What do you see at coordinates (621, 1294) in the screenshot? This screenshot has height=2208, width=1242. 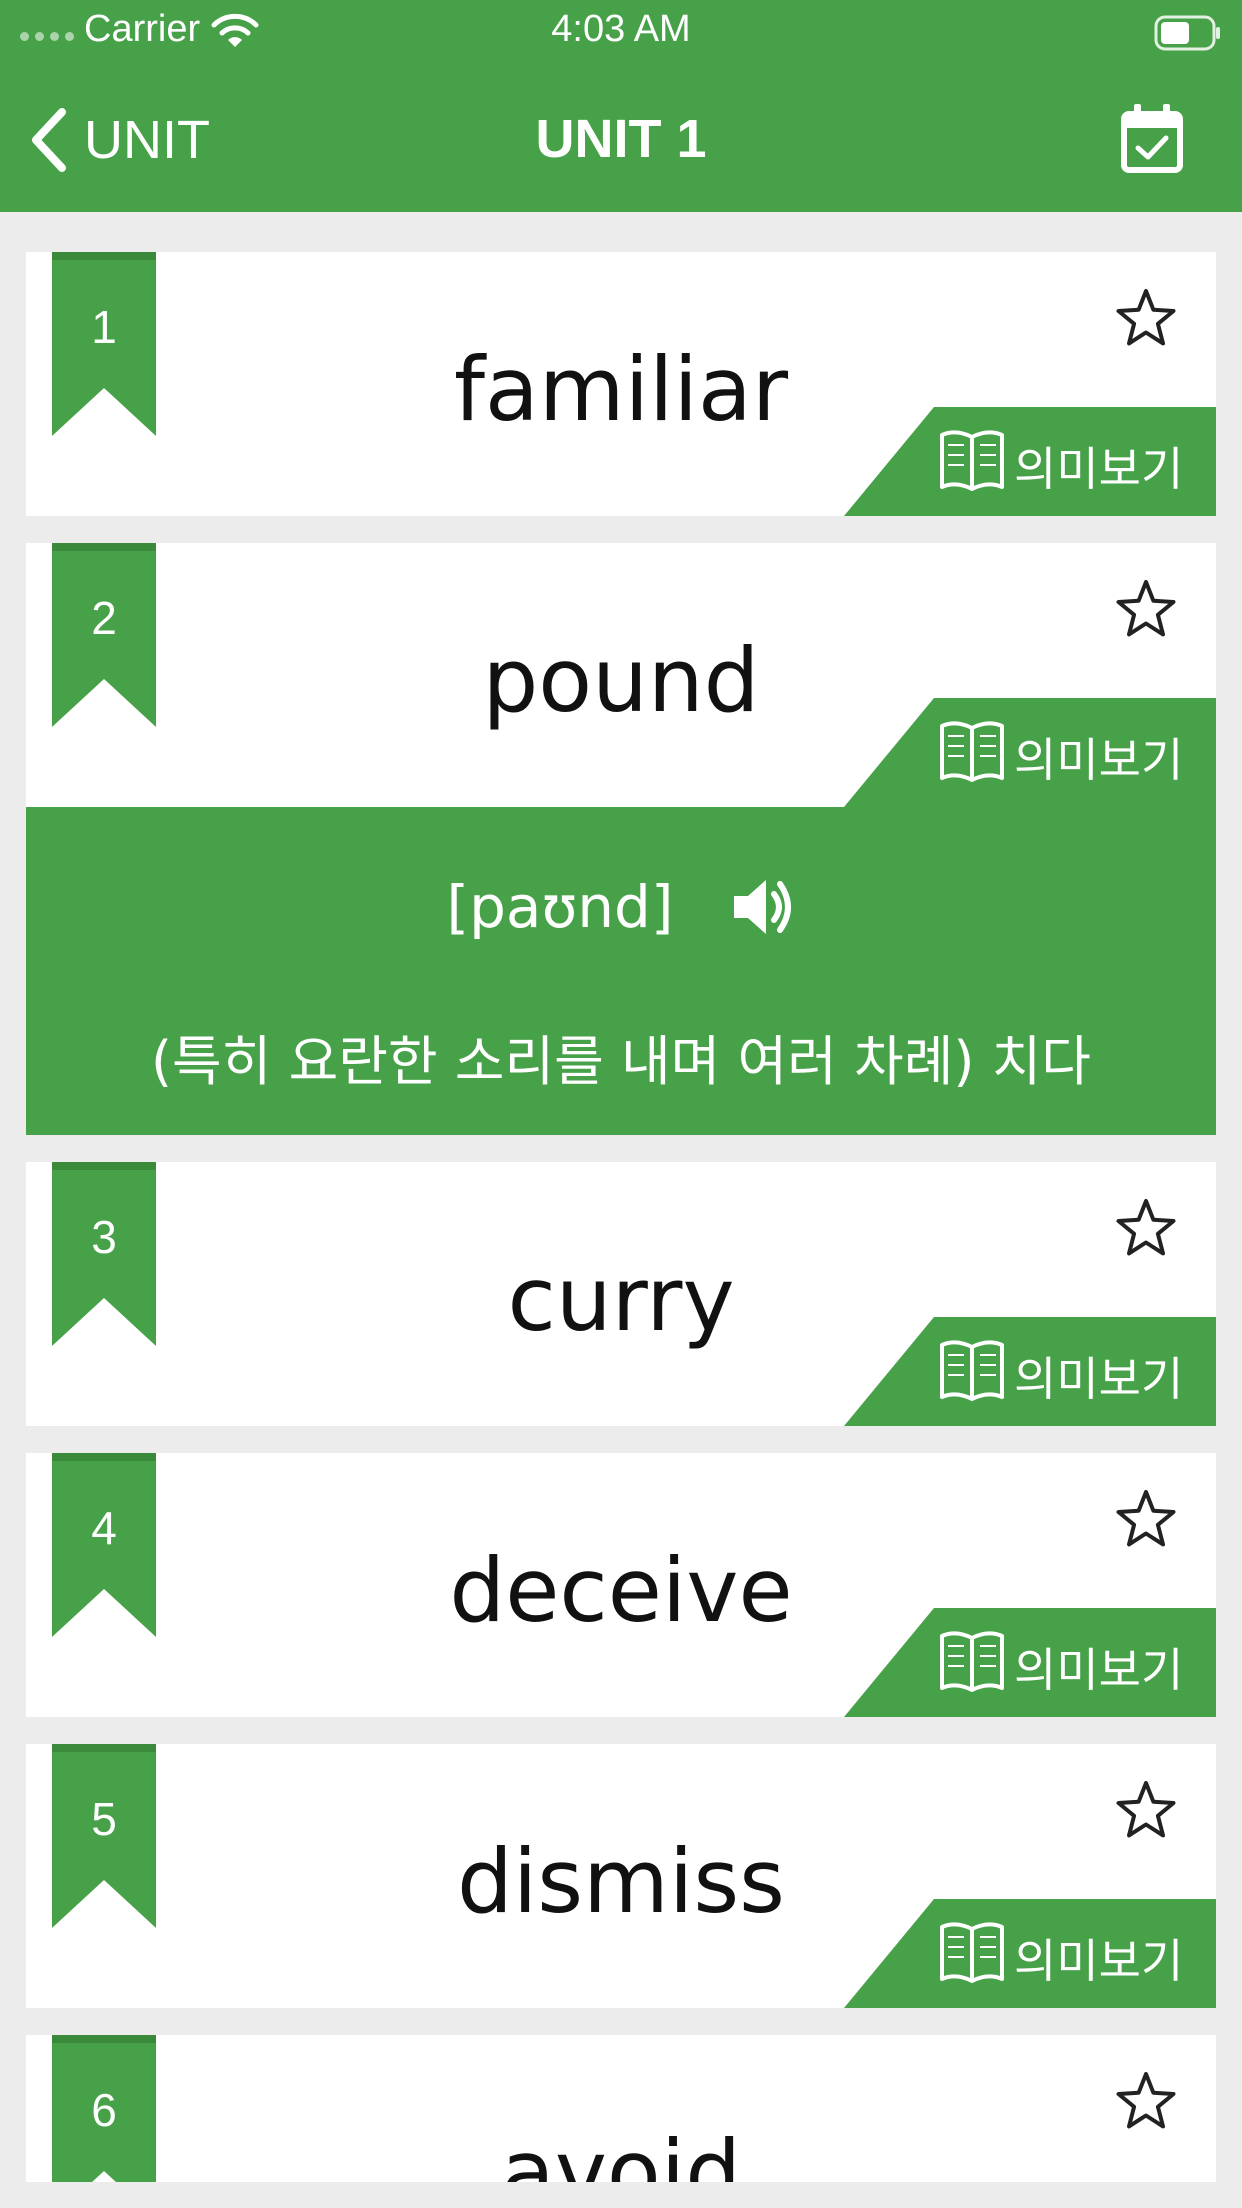 I see `word-card: 3 curry 의미보기` at bounding box center [621, 1294].